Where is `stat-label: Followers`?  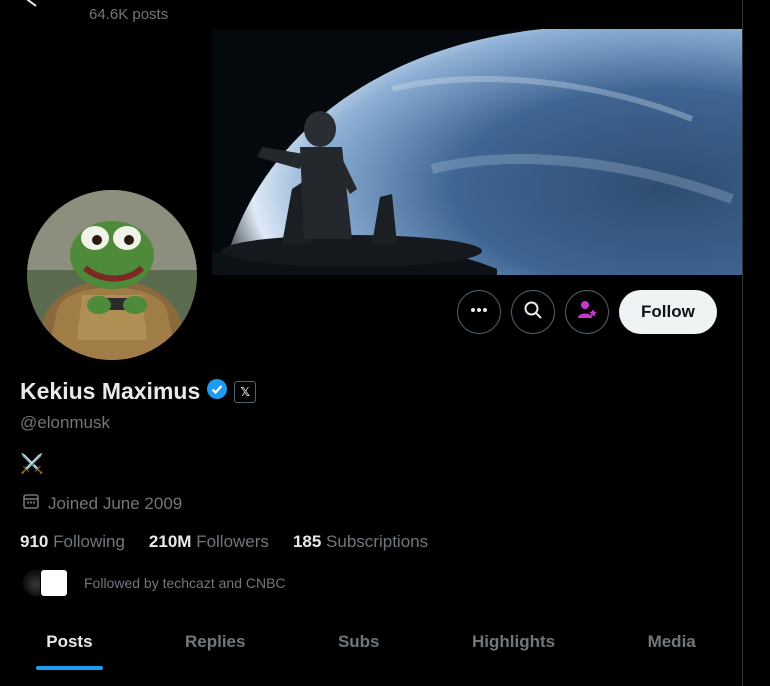
stat-label: Followers is located at coordinates (232, 541).